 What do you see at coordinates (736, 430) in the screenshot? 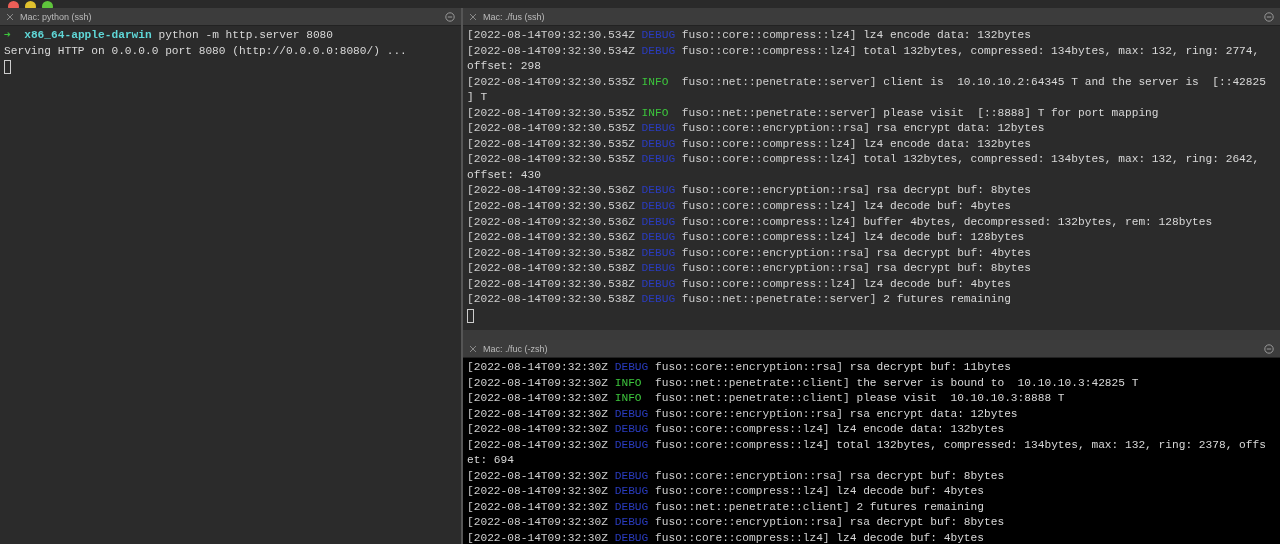
I see `log-line: [2022-08-14T09:32:30Z DEBUG fuso::core::compress::lz4] lz4 encode data: 132bytes` at bounding box center [736, 430].